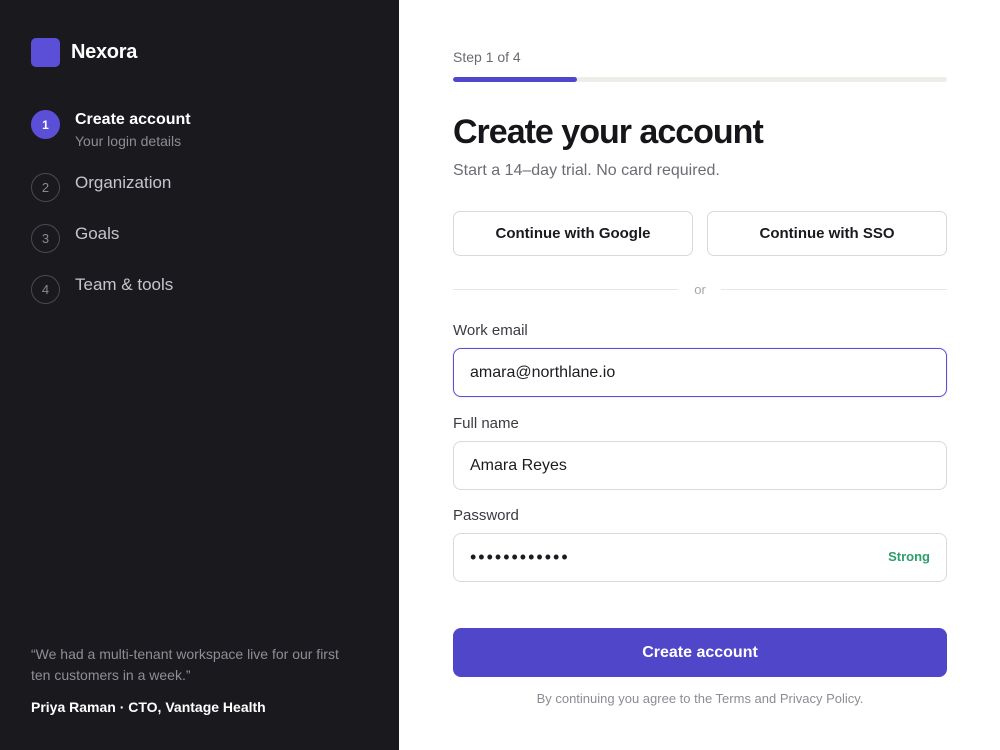 The height and width of the screenshot is (750, 1000). Describe the element at coordinates (148, 707) in the screenshot. I see `testimonial-author: Priya Raman · CTO, Vantage Health` at that location.